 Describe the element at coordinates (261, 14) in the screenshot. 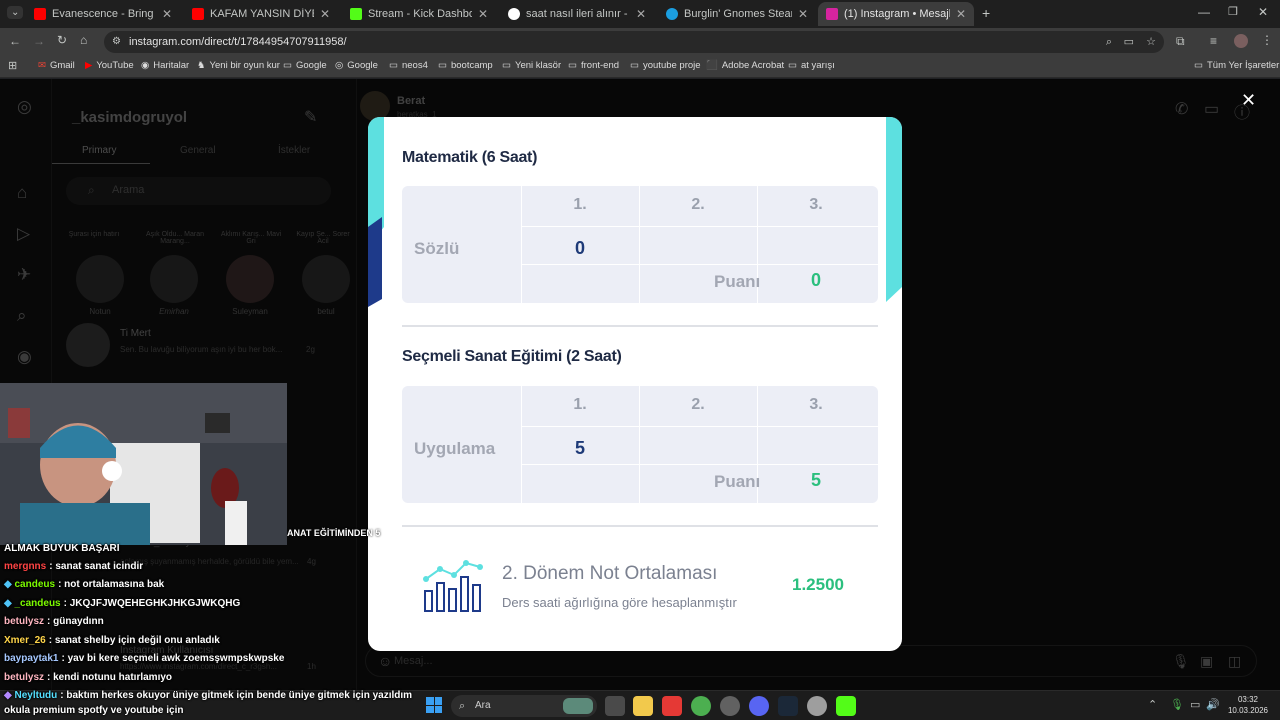

I see `tab-1: KAFAM YANSIN DİYEN GELSİN✕` at that location.